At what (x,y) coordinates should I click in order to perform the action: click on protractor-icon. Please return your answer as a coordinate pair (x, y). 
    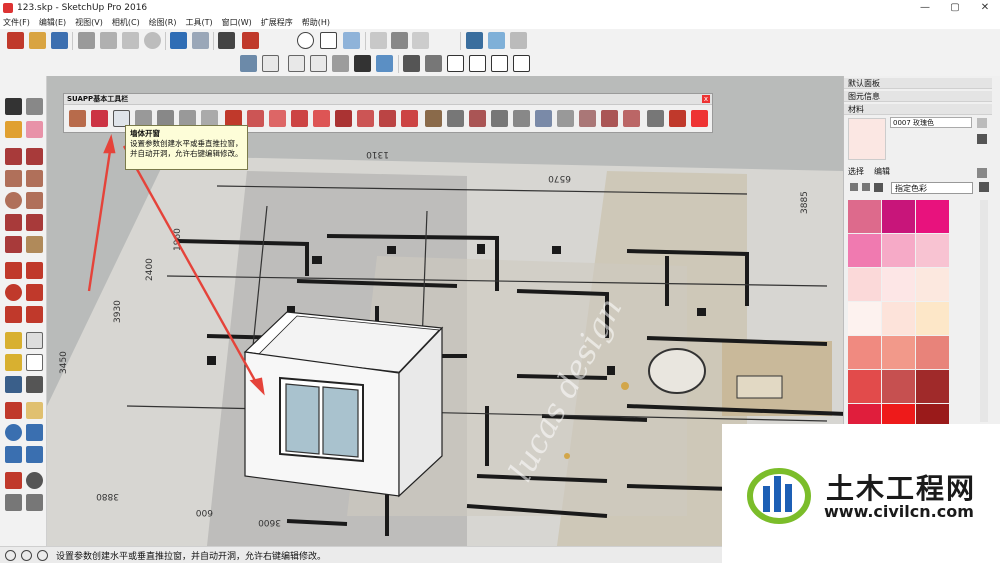
    Looking at the image, I should click on (13, 362).